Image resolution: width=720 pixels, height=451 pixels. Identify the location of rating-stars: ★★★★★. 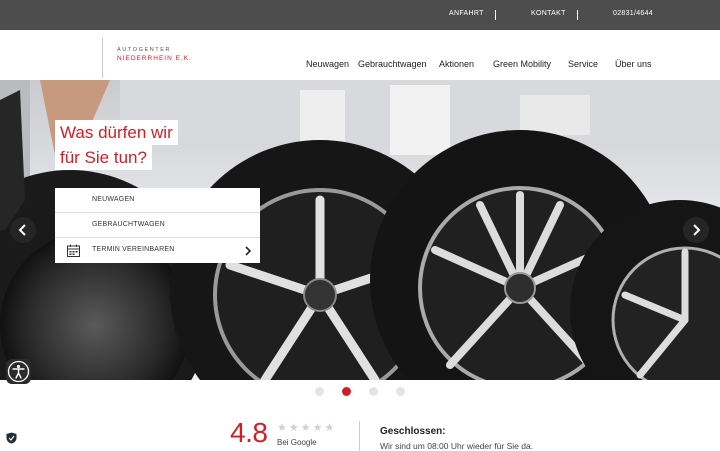
(307, 428).